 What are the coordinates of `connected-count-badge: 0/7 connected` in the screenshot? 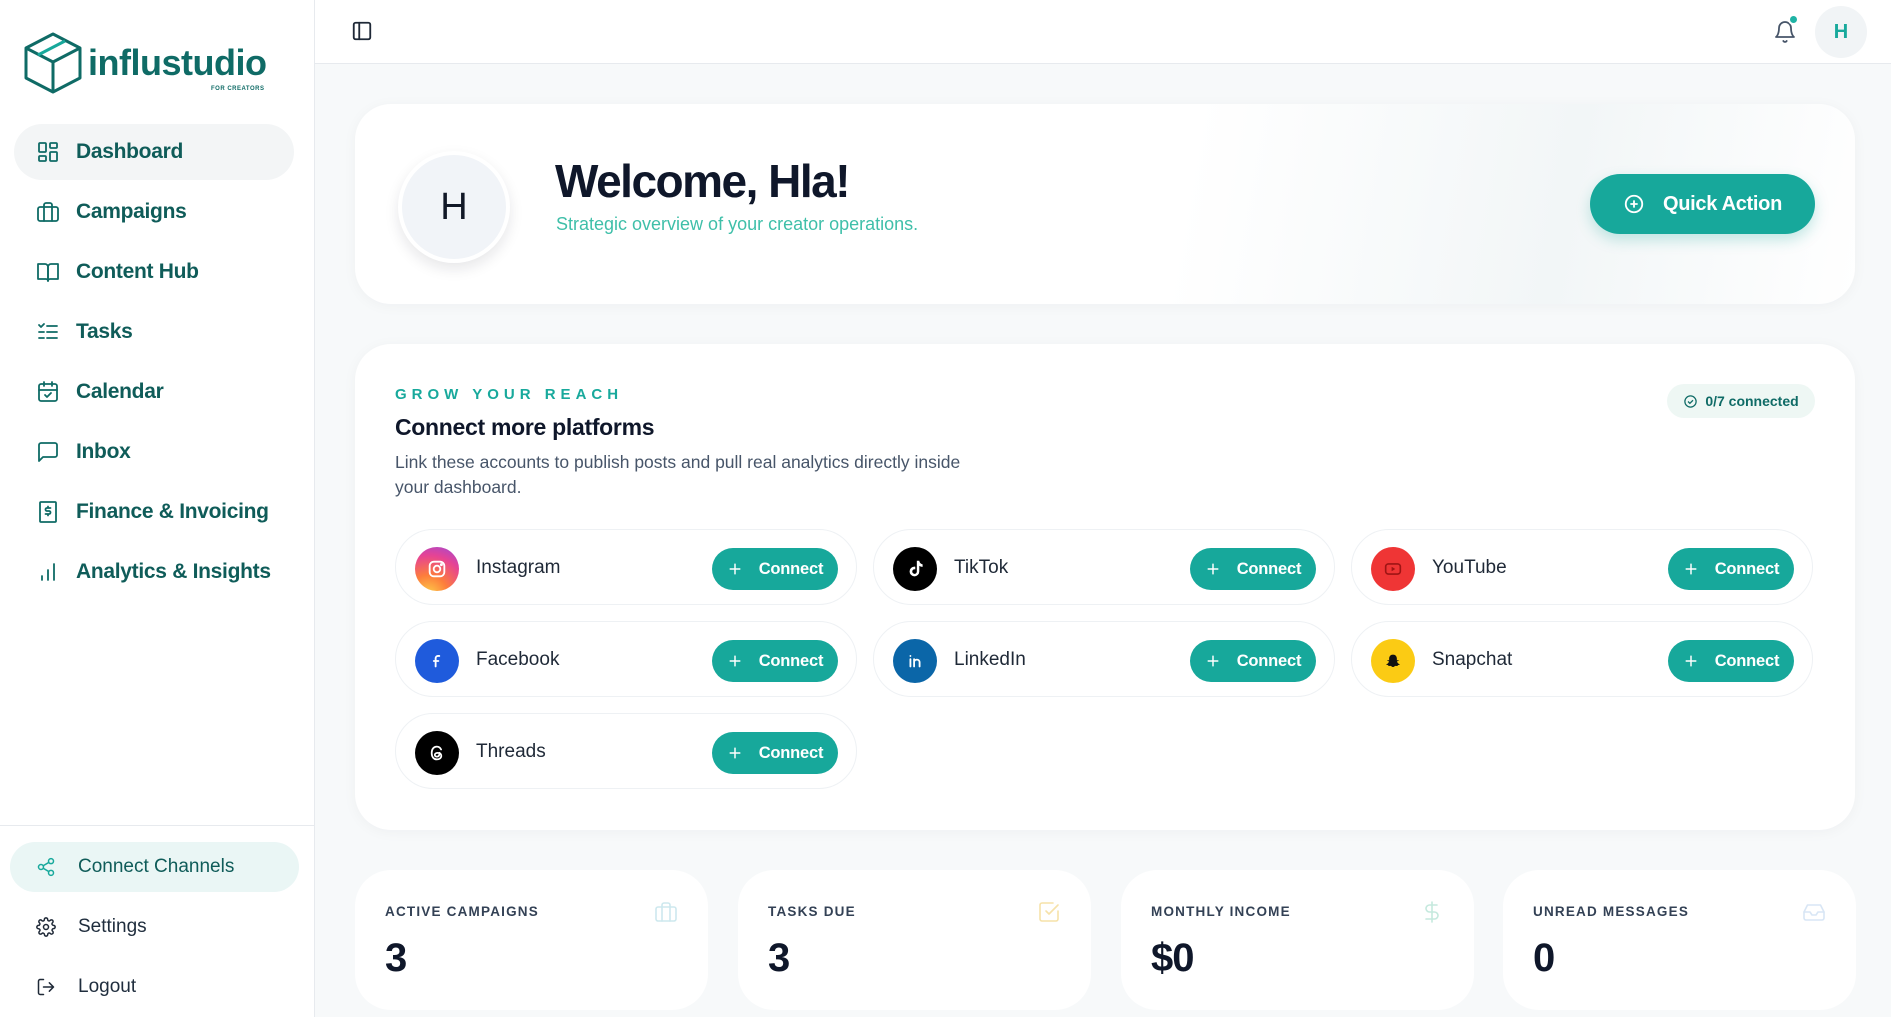 It's located at (1741, 401).